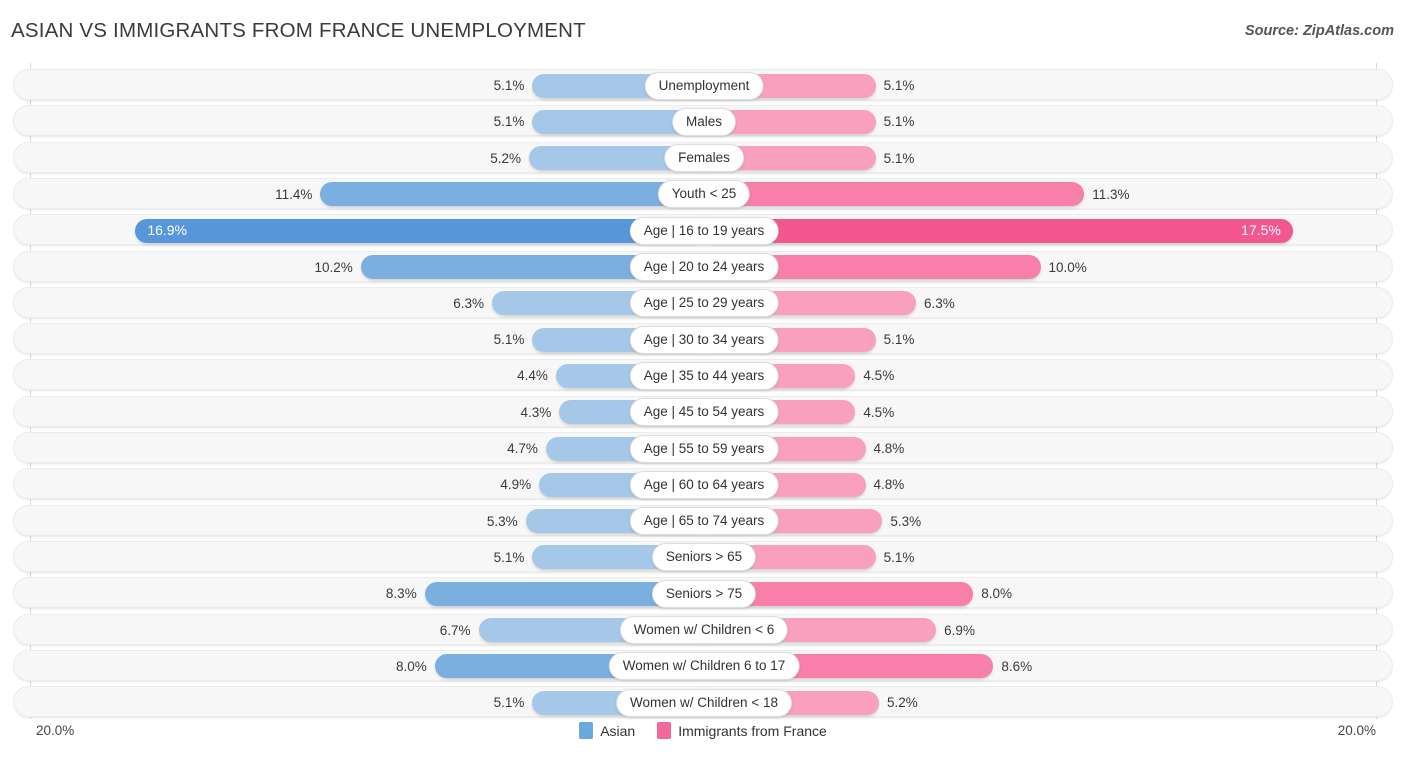 The image size is (1406, 757). I want to click on row-label: Age | 25 to 29 years, so click(704, 303).